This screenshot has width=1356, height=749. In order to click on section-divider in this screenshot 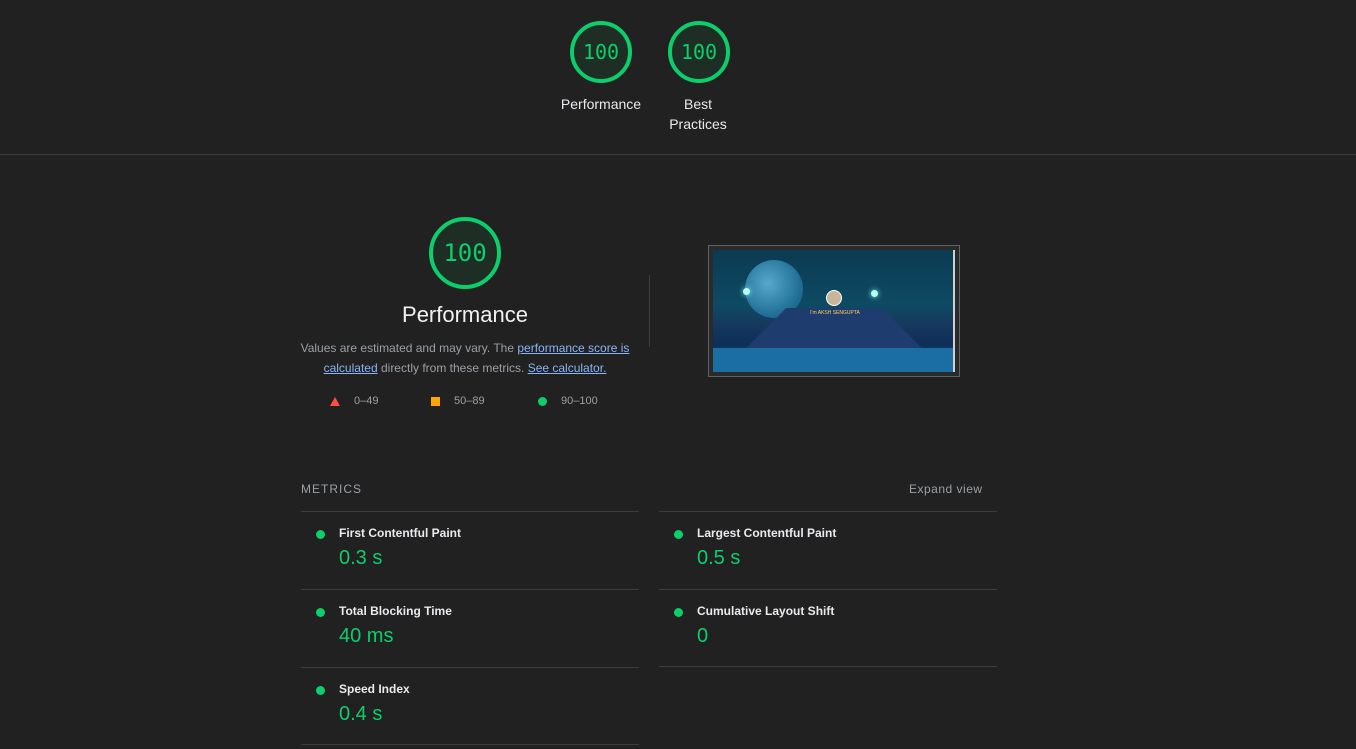, I will do `click(649, 311)`.